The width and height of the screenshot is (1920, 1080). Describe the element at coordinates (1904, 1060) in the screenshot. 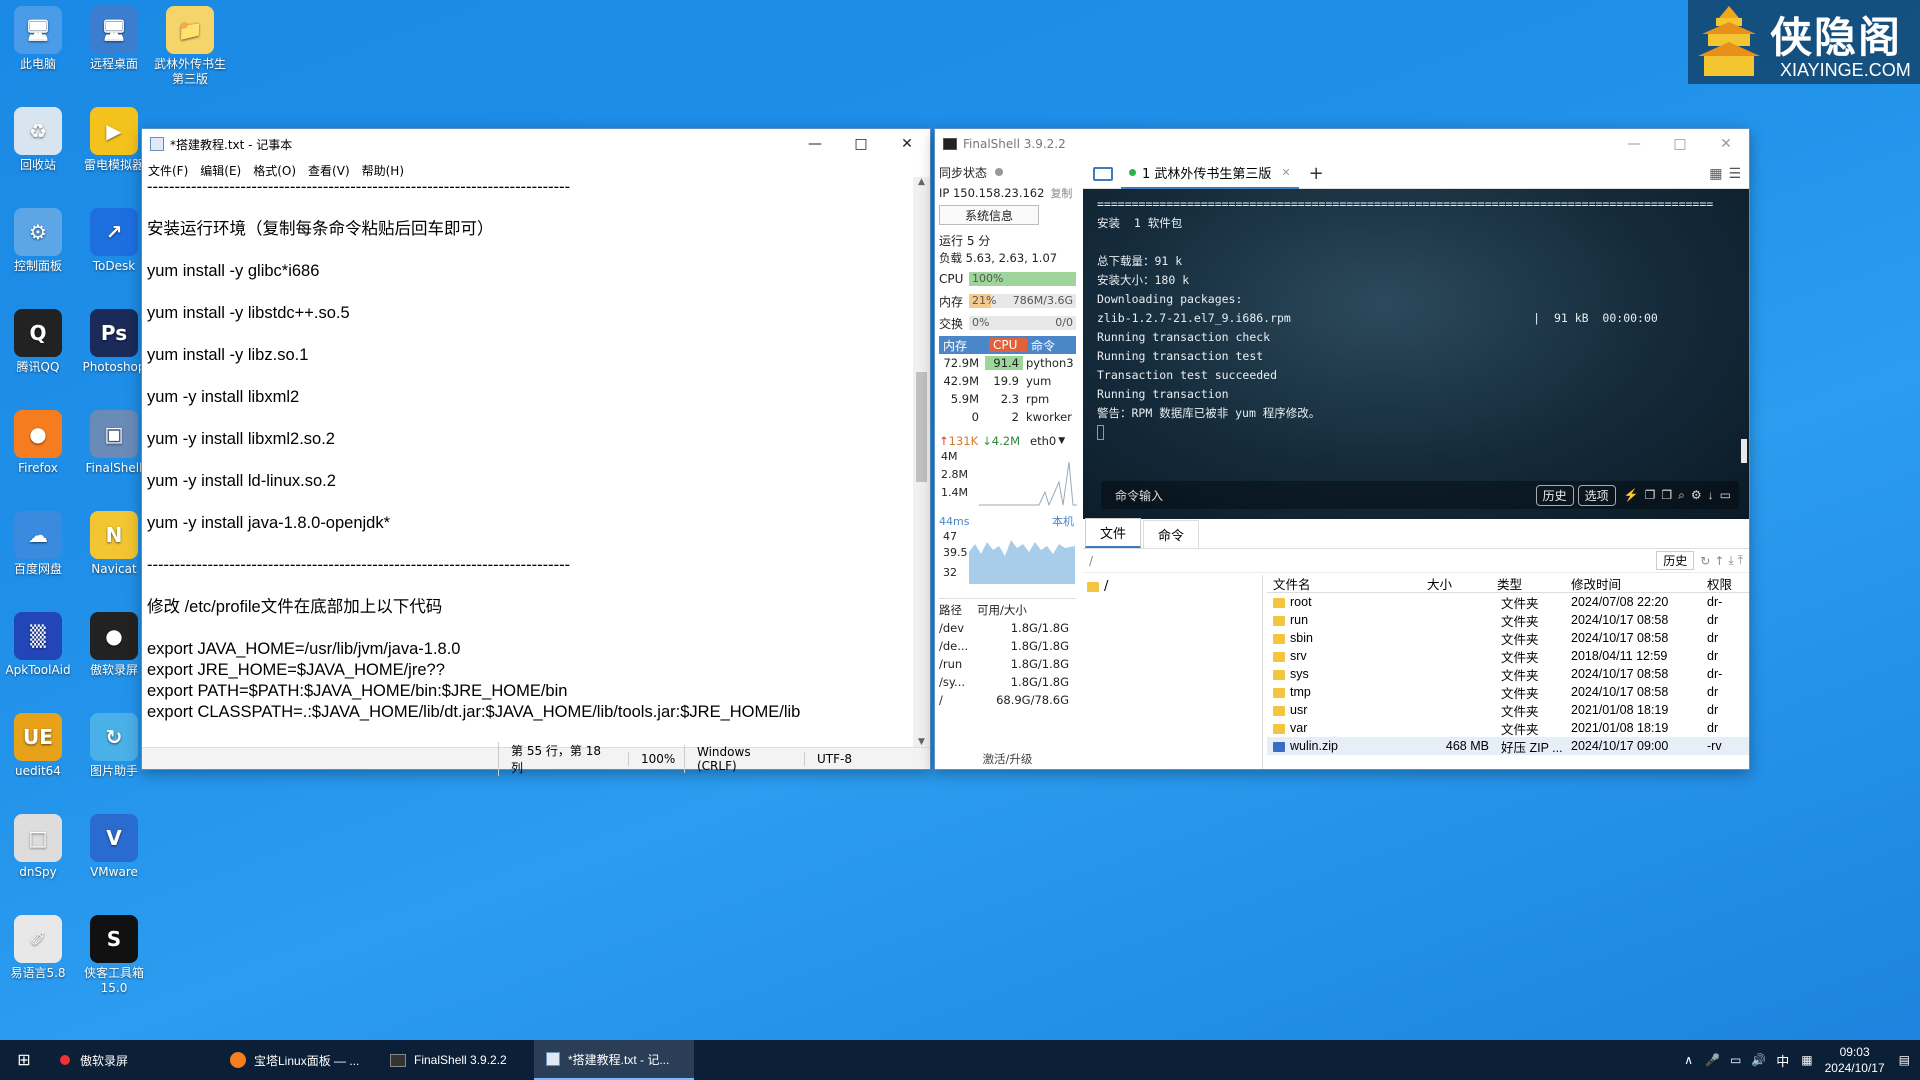

I see `notification-icon: ▤` at that location.